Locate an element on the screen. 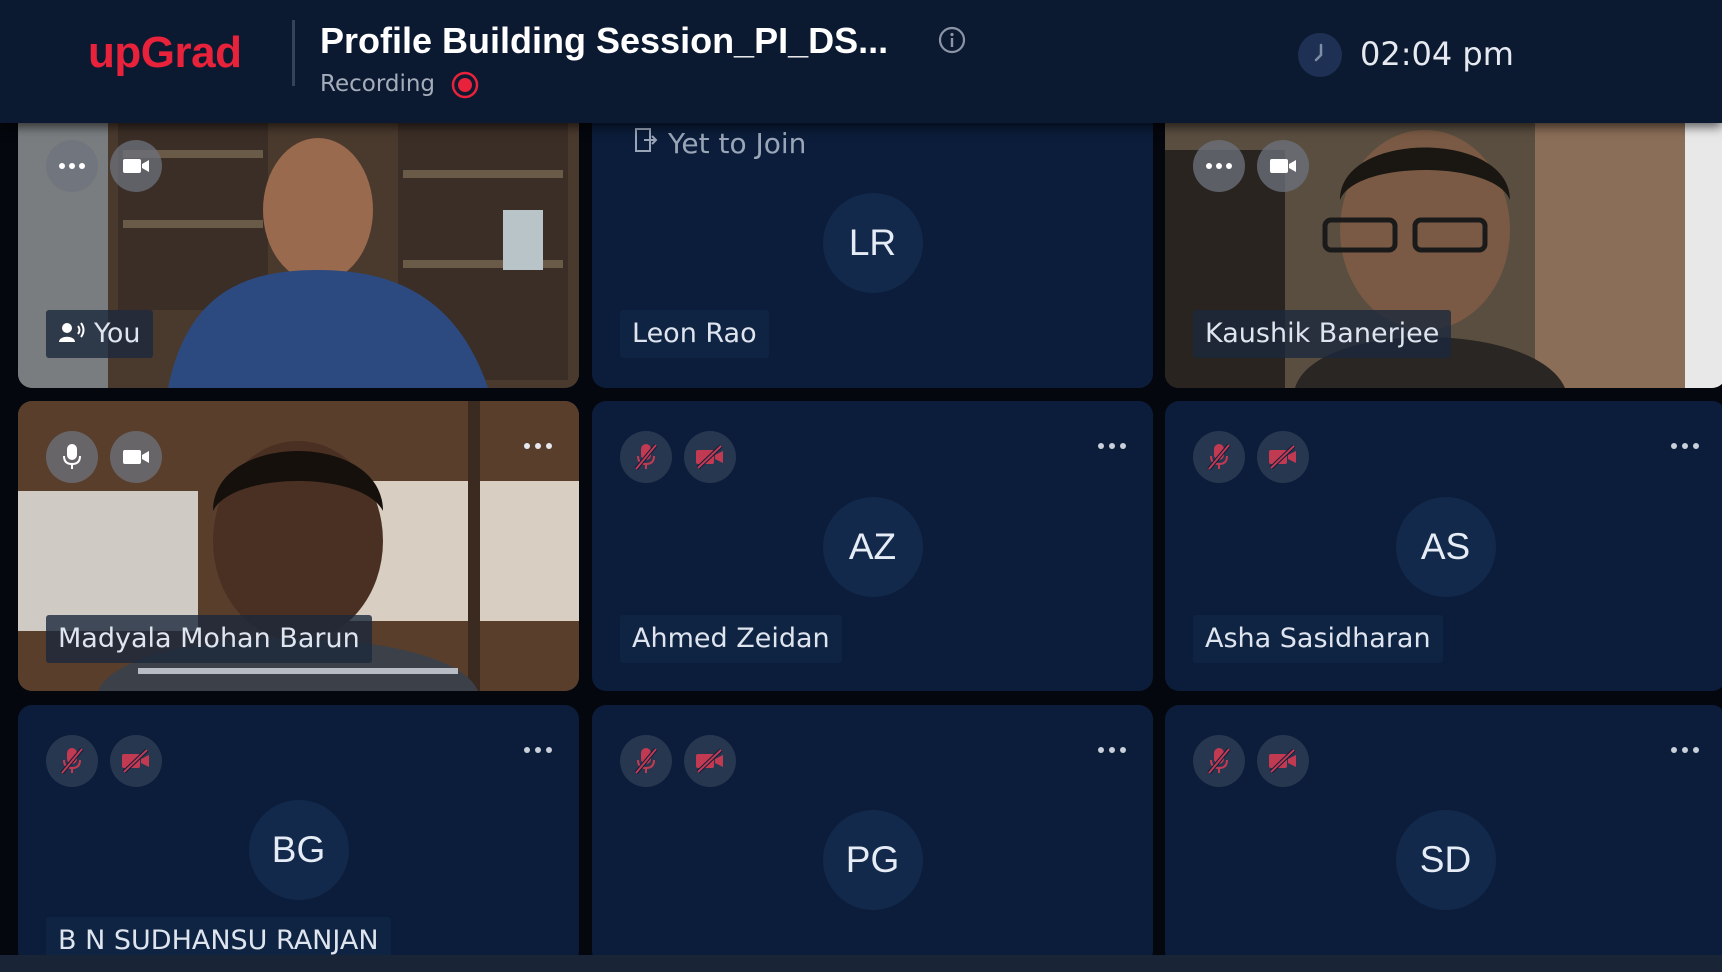 The width and height of the screenshot is (1722, 972). avatar: AZ is located at coordinates (872, 547).